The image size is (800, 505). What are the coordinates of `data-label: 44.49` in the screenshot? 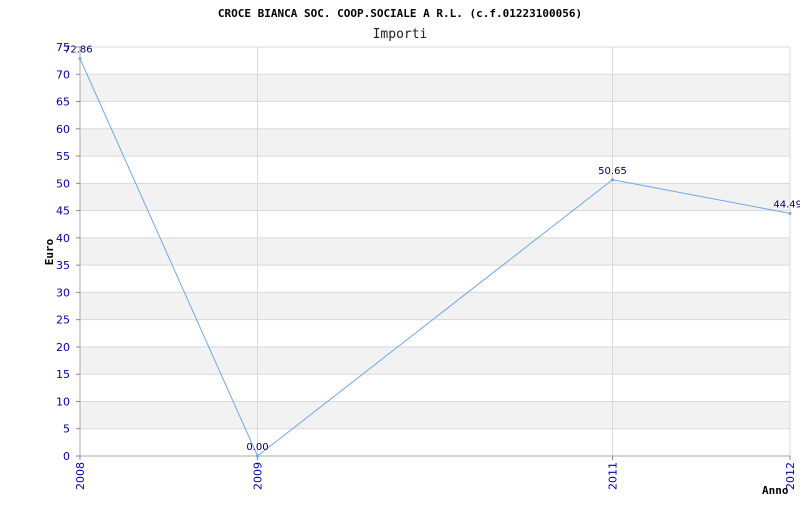 It's located at (786, 204).